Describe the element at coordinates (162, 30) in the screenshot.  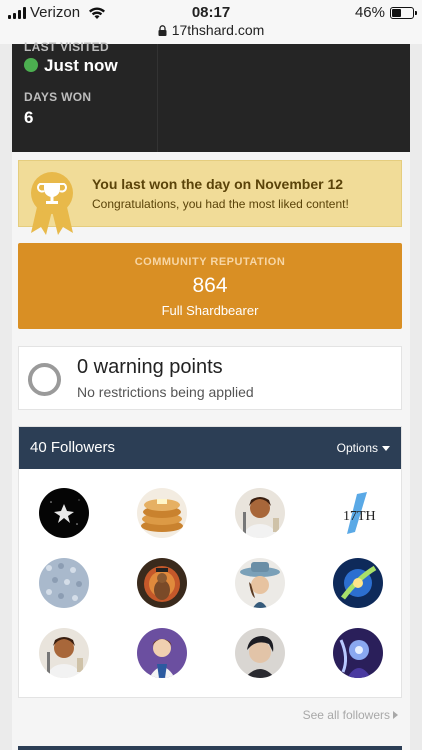
I see `lock-icon` at that location.